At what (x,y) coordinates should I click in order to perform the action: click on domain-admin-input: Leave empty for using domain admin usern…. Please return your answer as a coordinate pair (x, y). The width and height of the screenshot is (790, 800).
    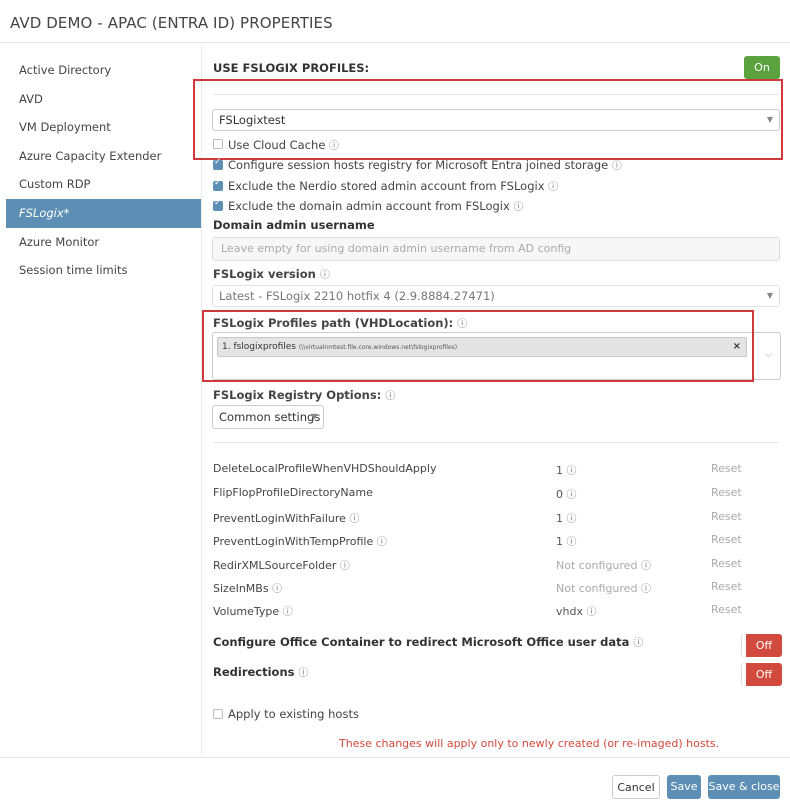
    Looking at the image, I should click on (496, 249).